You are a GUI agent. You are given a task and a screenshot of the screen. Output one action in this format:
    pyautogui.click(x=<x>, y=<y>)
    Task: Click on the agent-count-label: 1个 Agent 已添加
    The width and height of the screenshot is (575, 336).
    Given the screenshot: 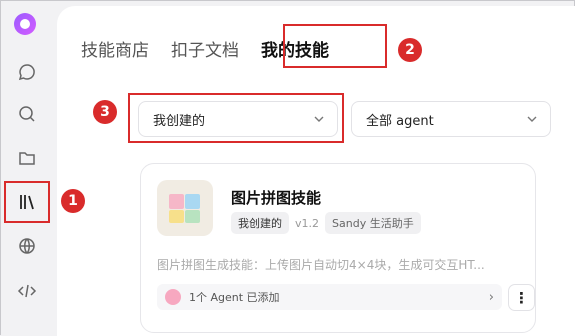 What is the action you would take?
    pyautogui.click(x=234, y=297)
    